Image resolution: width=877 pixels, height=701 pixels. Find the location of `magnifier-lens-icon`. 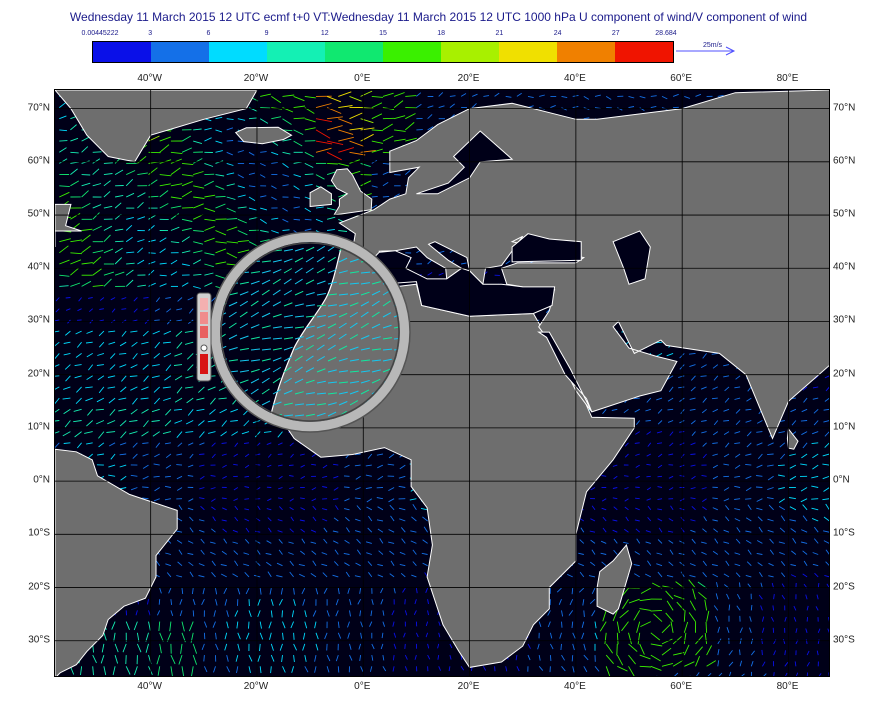

magnifier-lens-icon is located at coordinates (310, 332).